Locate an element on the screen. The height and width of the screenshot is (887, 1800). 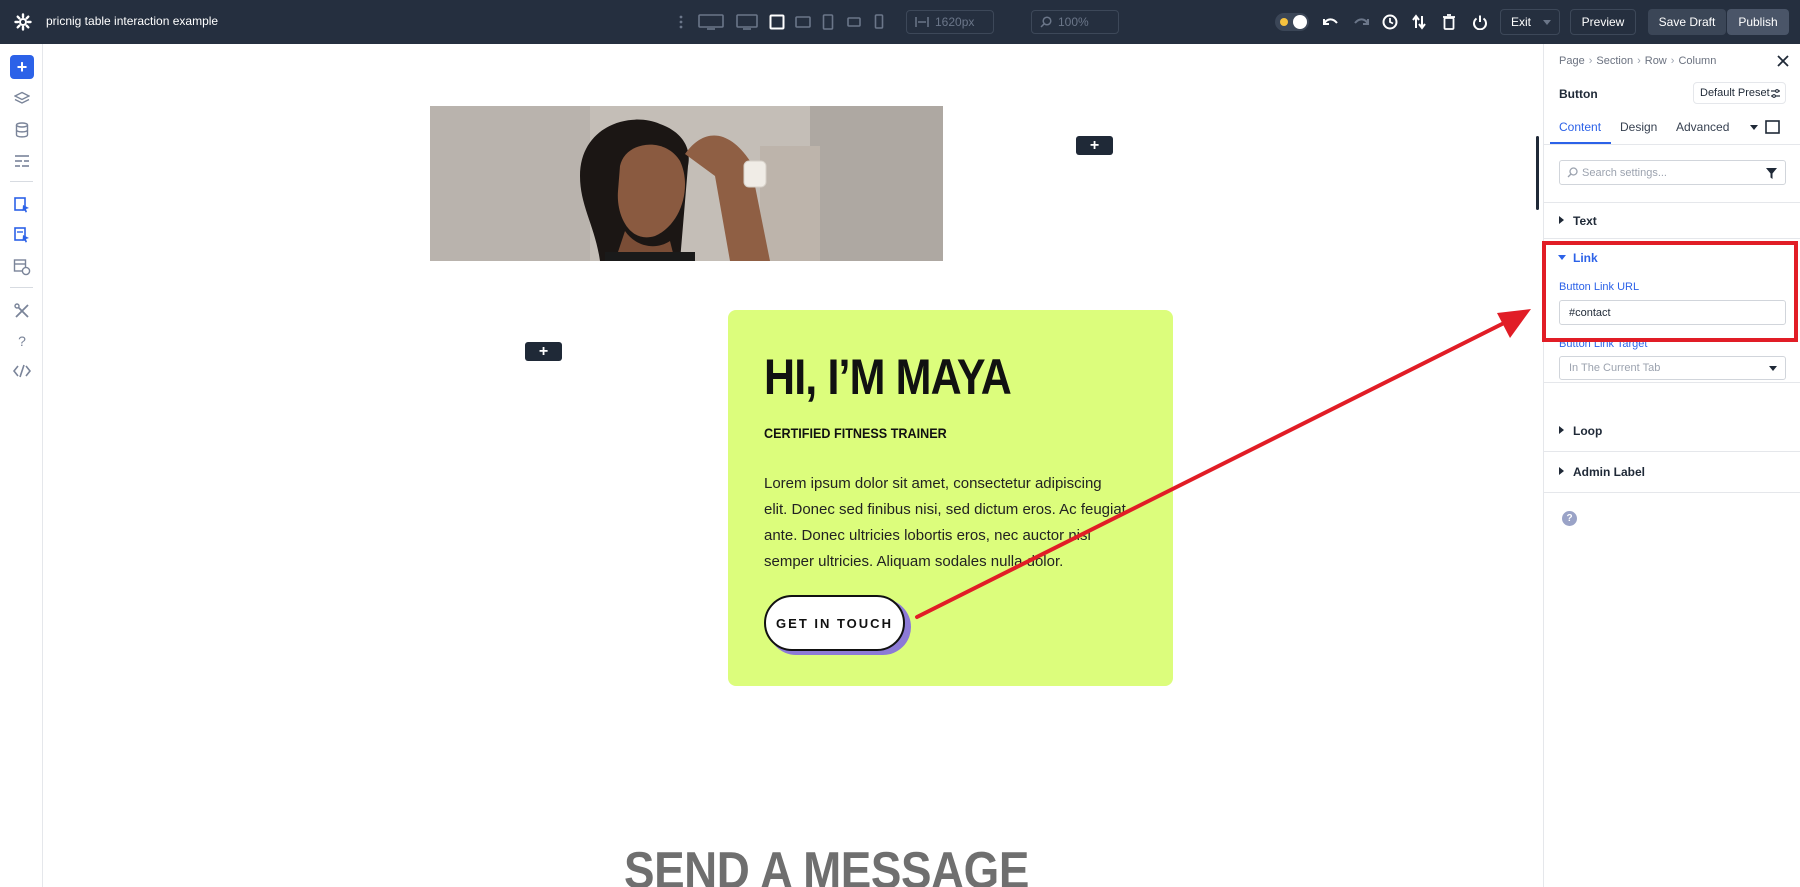
publish-button: Publish is located at coordinates (1758, 22).